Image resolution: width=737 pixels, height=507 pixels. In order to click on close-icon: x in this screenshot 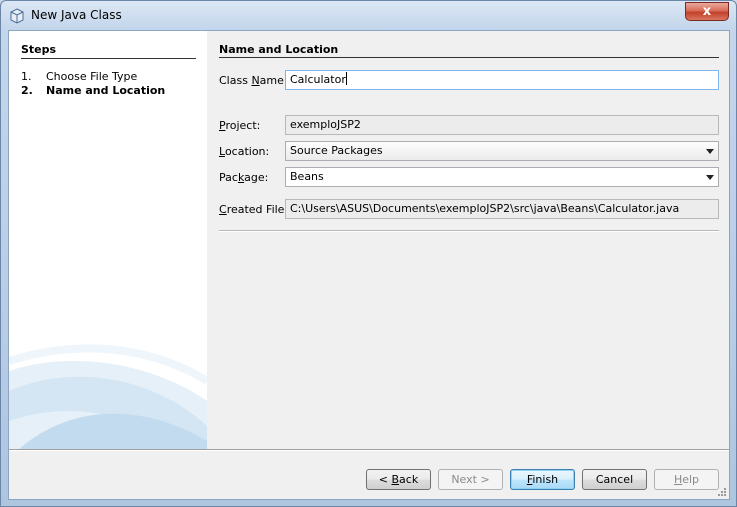, I will do `click(707, 11)`.